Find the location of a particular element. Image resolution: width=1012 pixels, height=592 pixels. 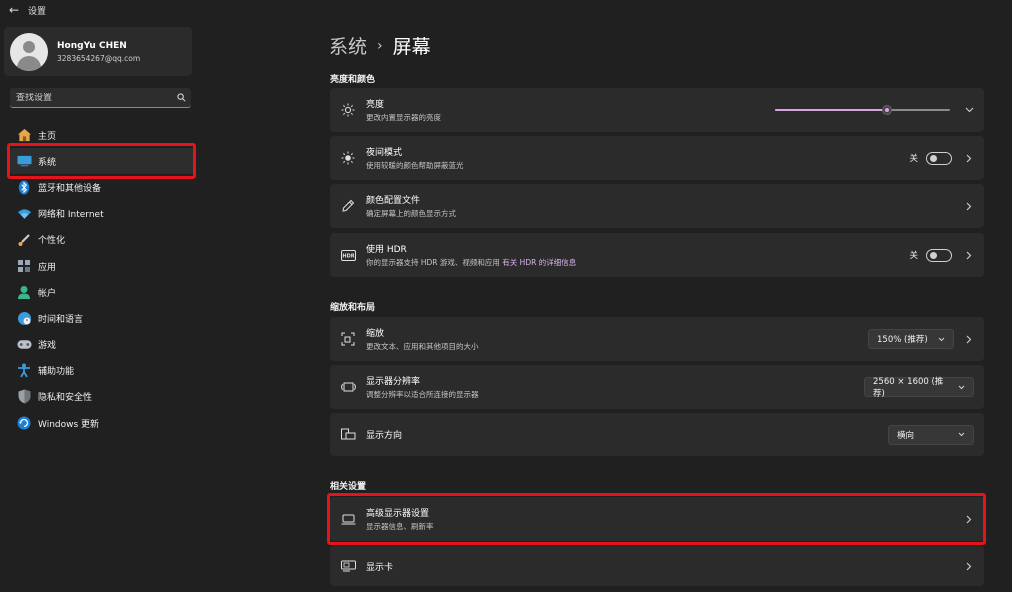

eyedropper-icon is located at coordinates (348, 206).